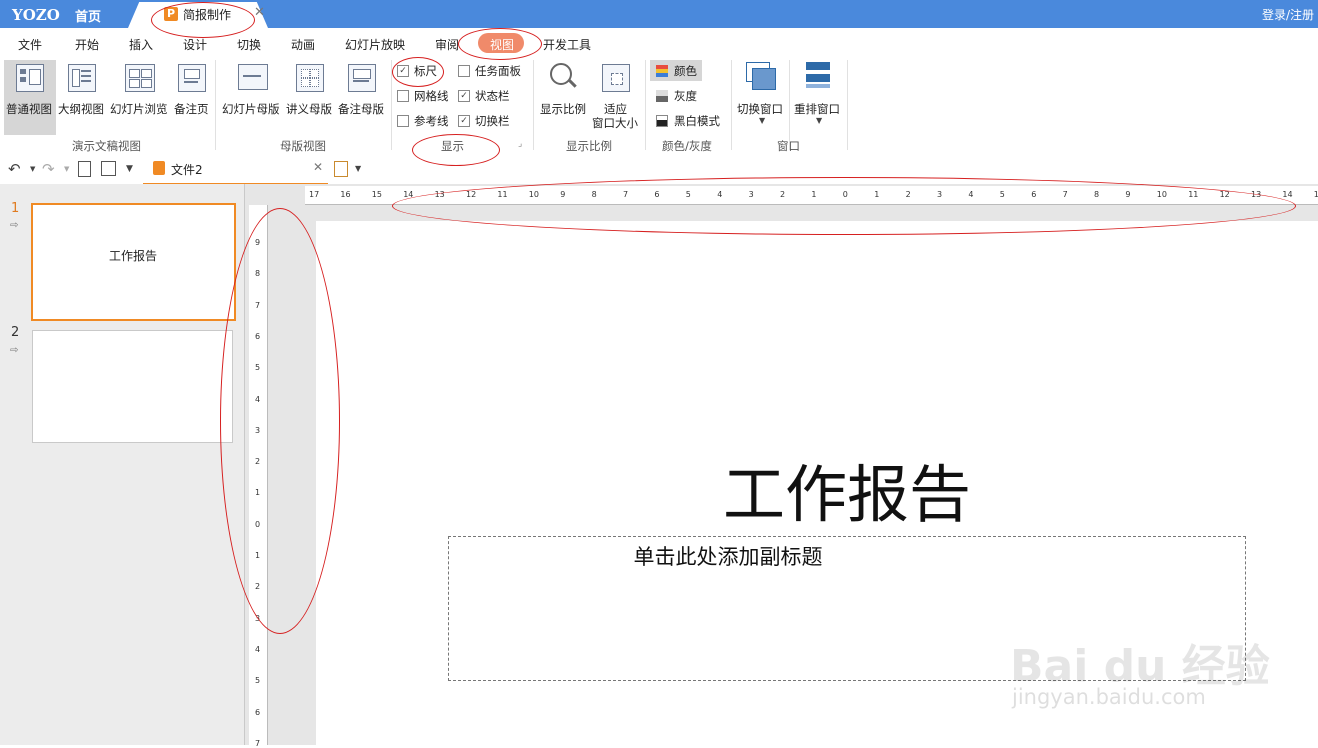  I want to click on notes-page-button: 备注页, so click(191, 109).